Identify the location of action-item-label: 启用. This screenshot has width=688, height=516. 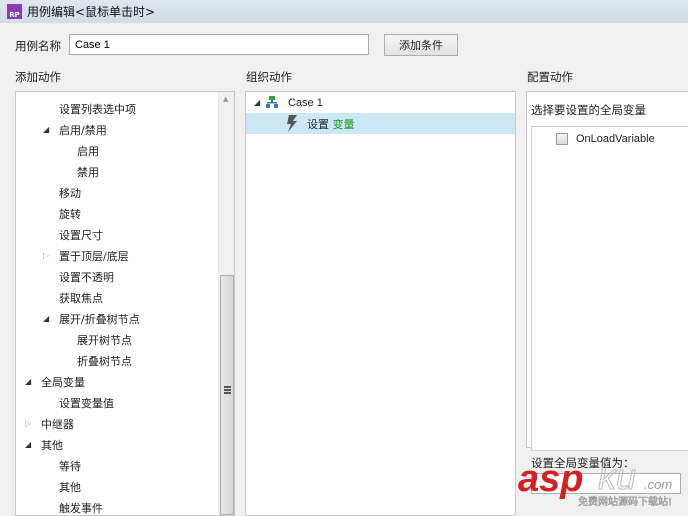
(88, 151).